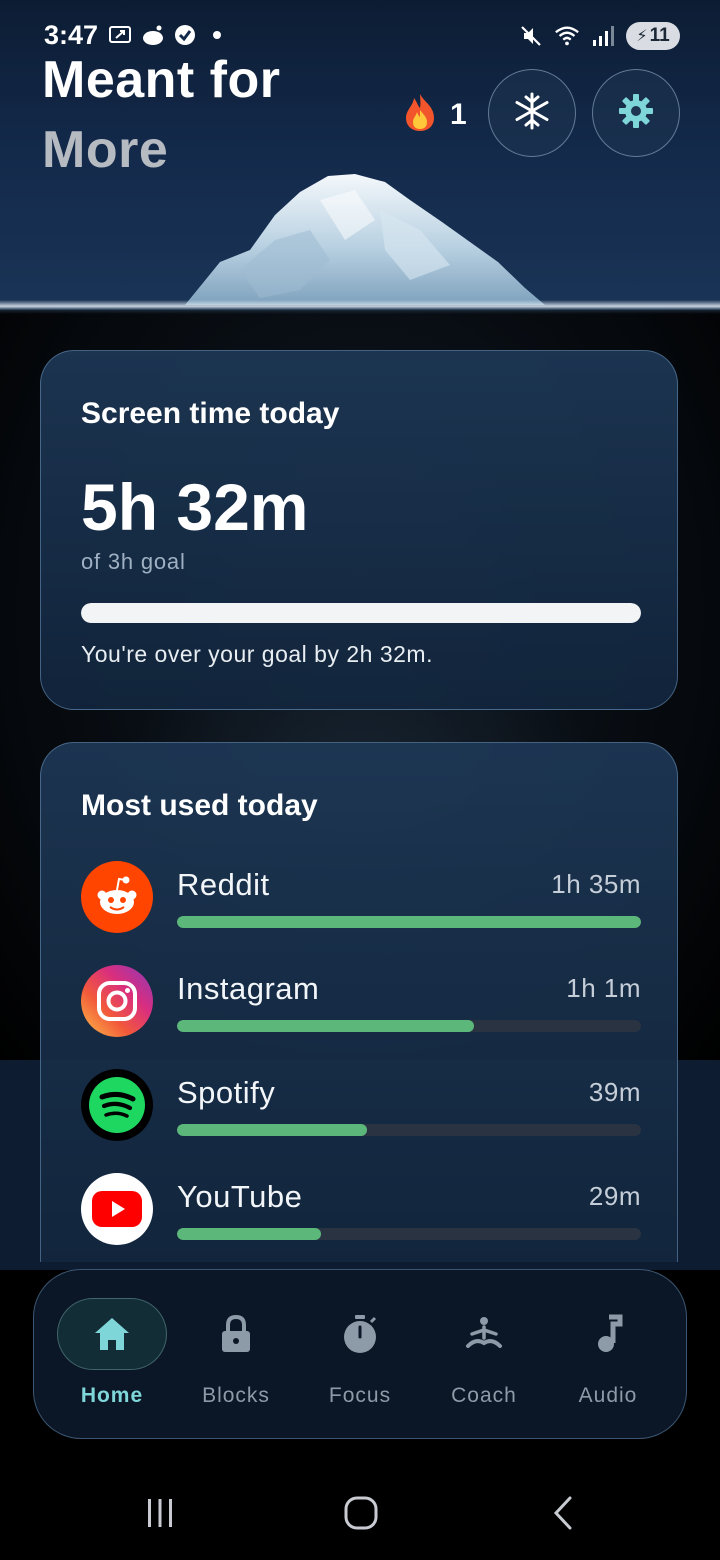 This screenshot has height=1560, width=720. Describe the element at coordinates (236, 1355) in the screenshot. I see `nav-item-blocks: Blocks` at that location.